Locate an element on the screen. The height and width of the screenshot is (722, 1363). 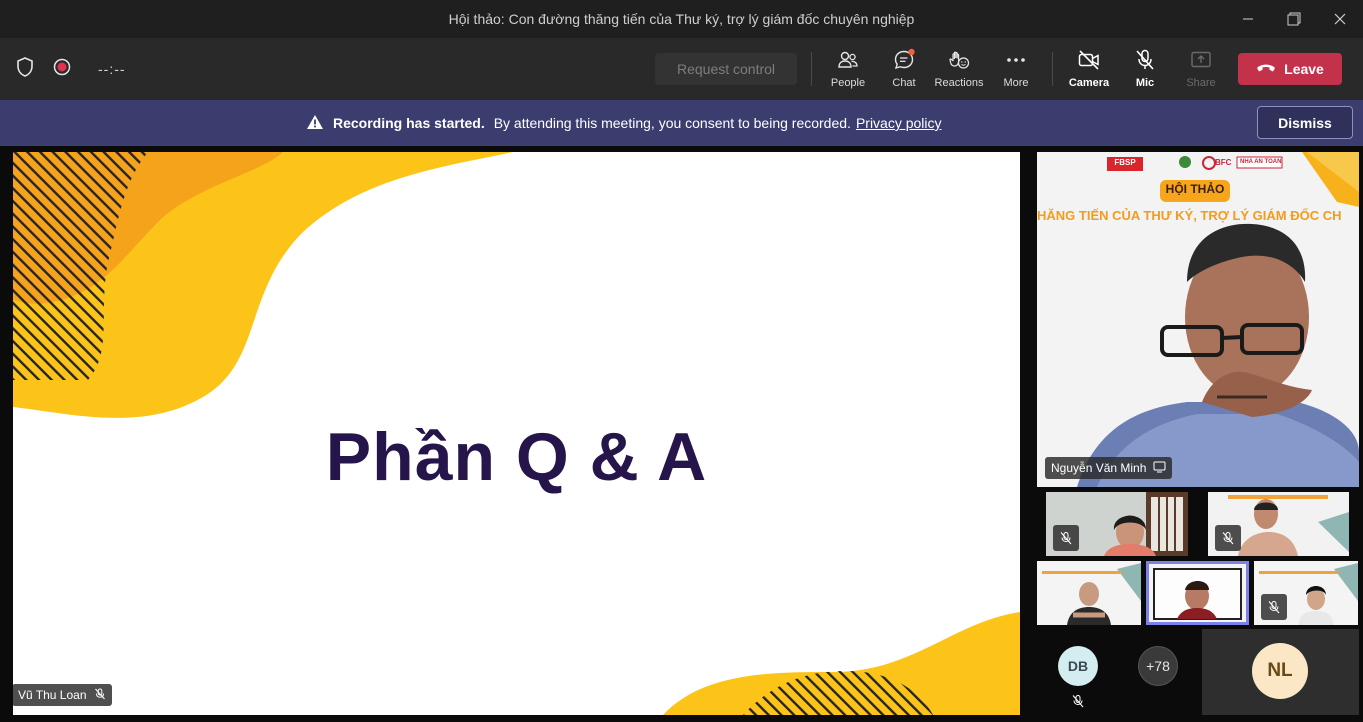
active-speaker-tile is located at coordinates (1197, 593).